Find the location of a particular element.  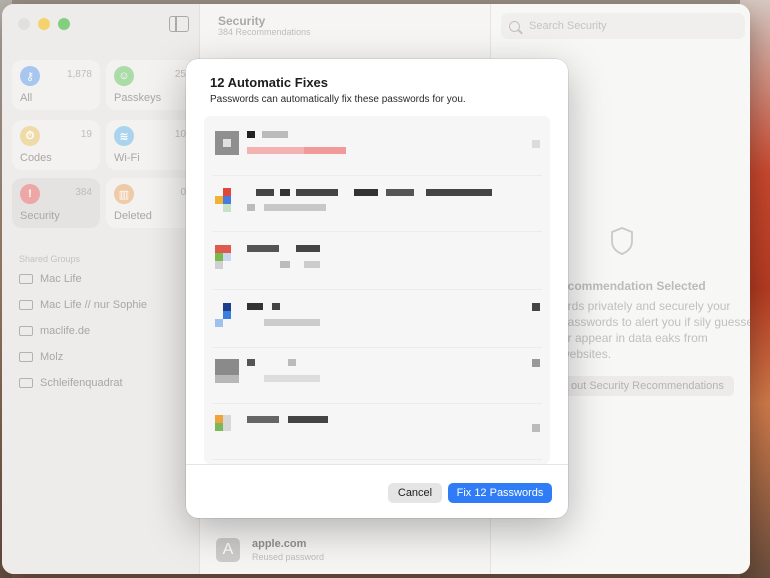

dialog-title: 12 Automatic Fixes is located at coordinates (269, 82).